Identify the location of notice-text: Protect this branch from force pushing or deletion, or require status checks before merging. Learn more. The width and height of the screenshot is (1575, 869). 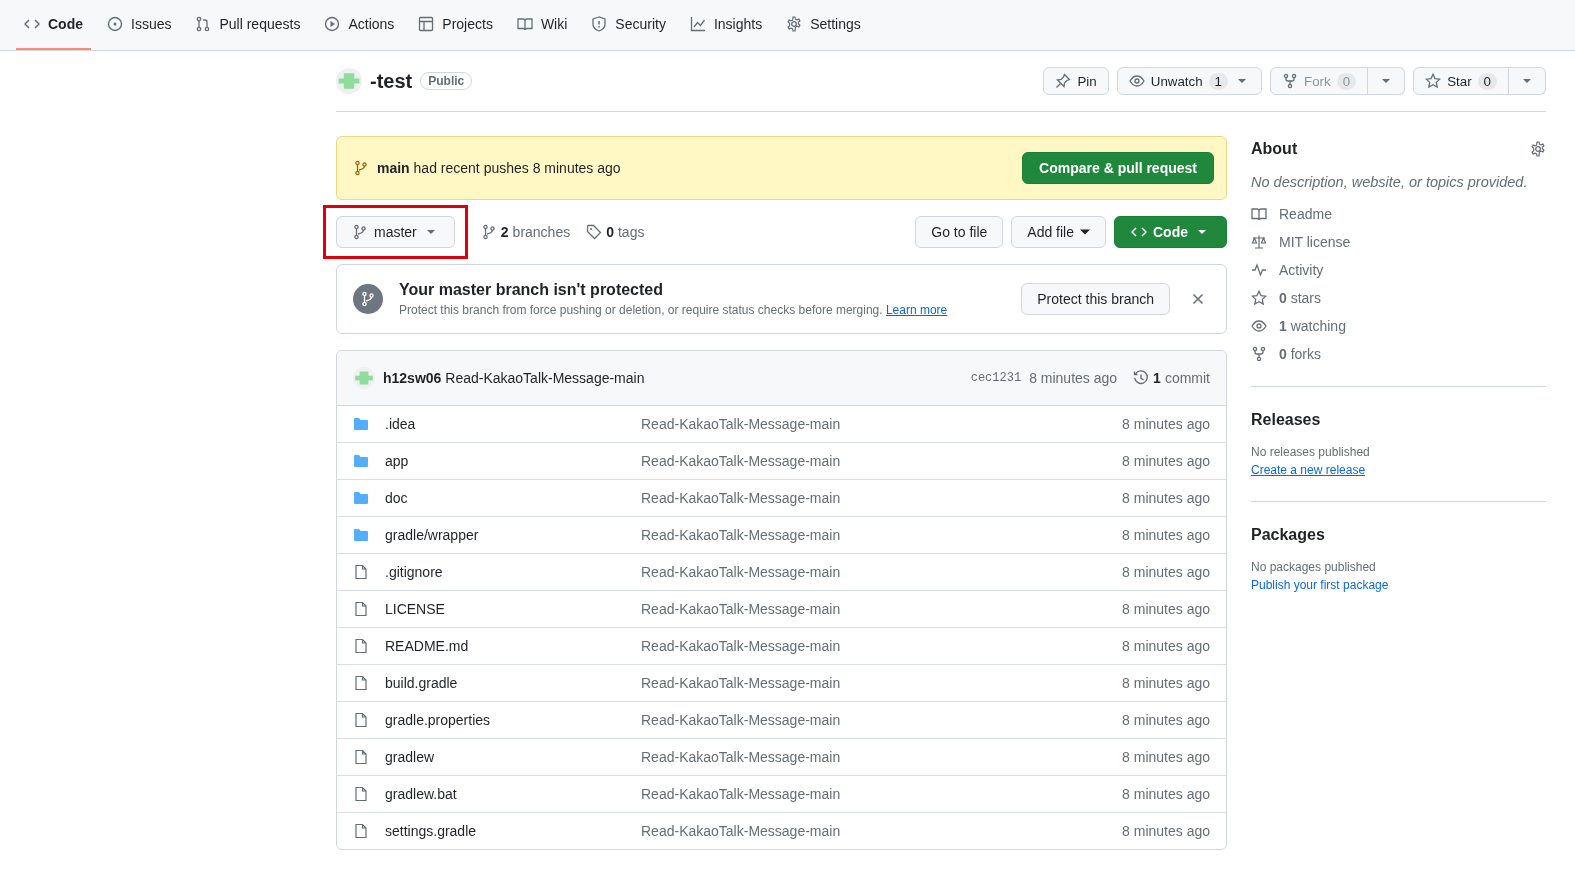
(674, 310).